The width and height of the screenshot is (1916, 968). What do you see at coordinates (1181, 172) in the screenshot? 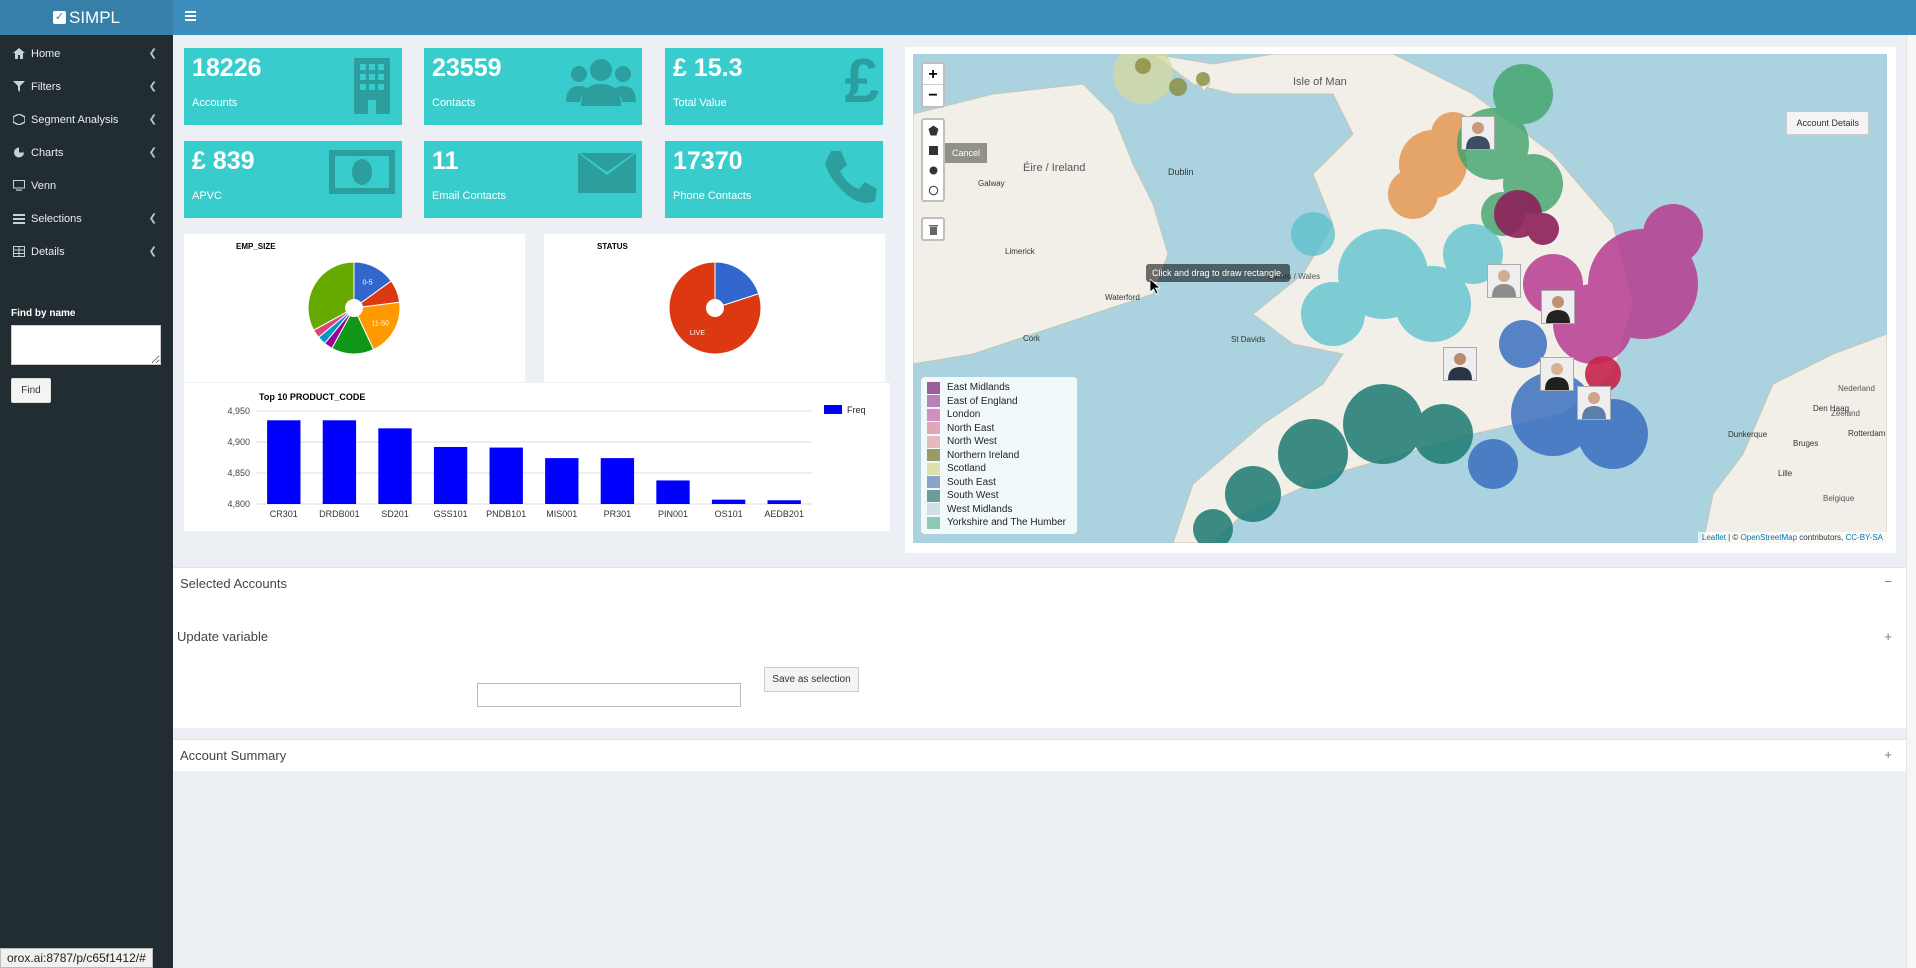
I see `map-place-label: Dublin` at bounding box center [1181, 172].